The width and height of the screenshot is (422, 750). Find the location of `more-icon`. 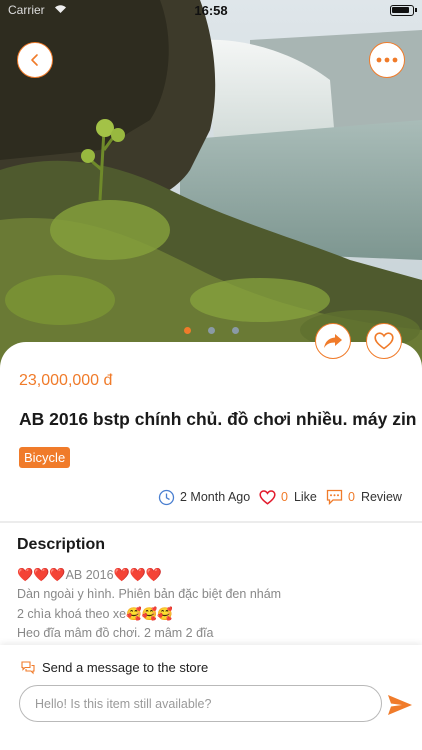

more-icon is located at coordinates (387, 60).